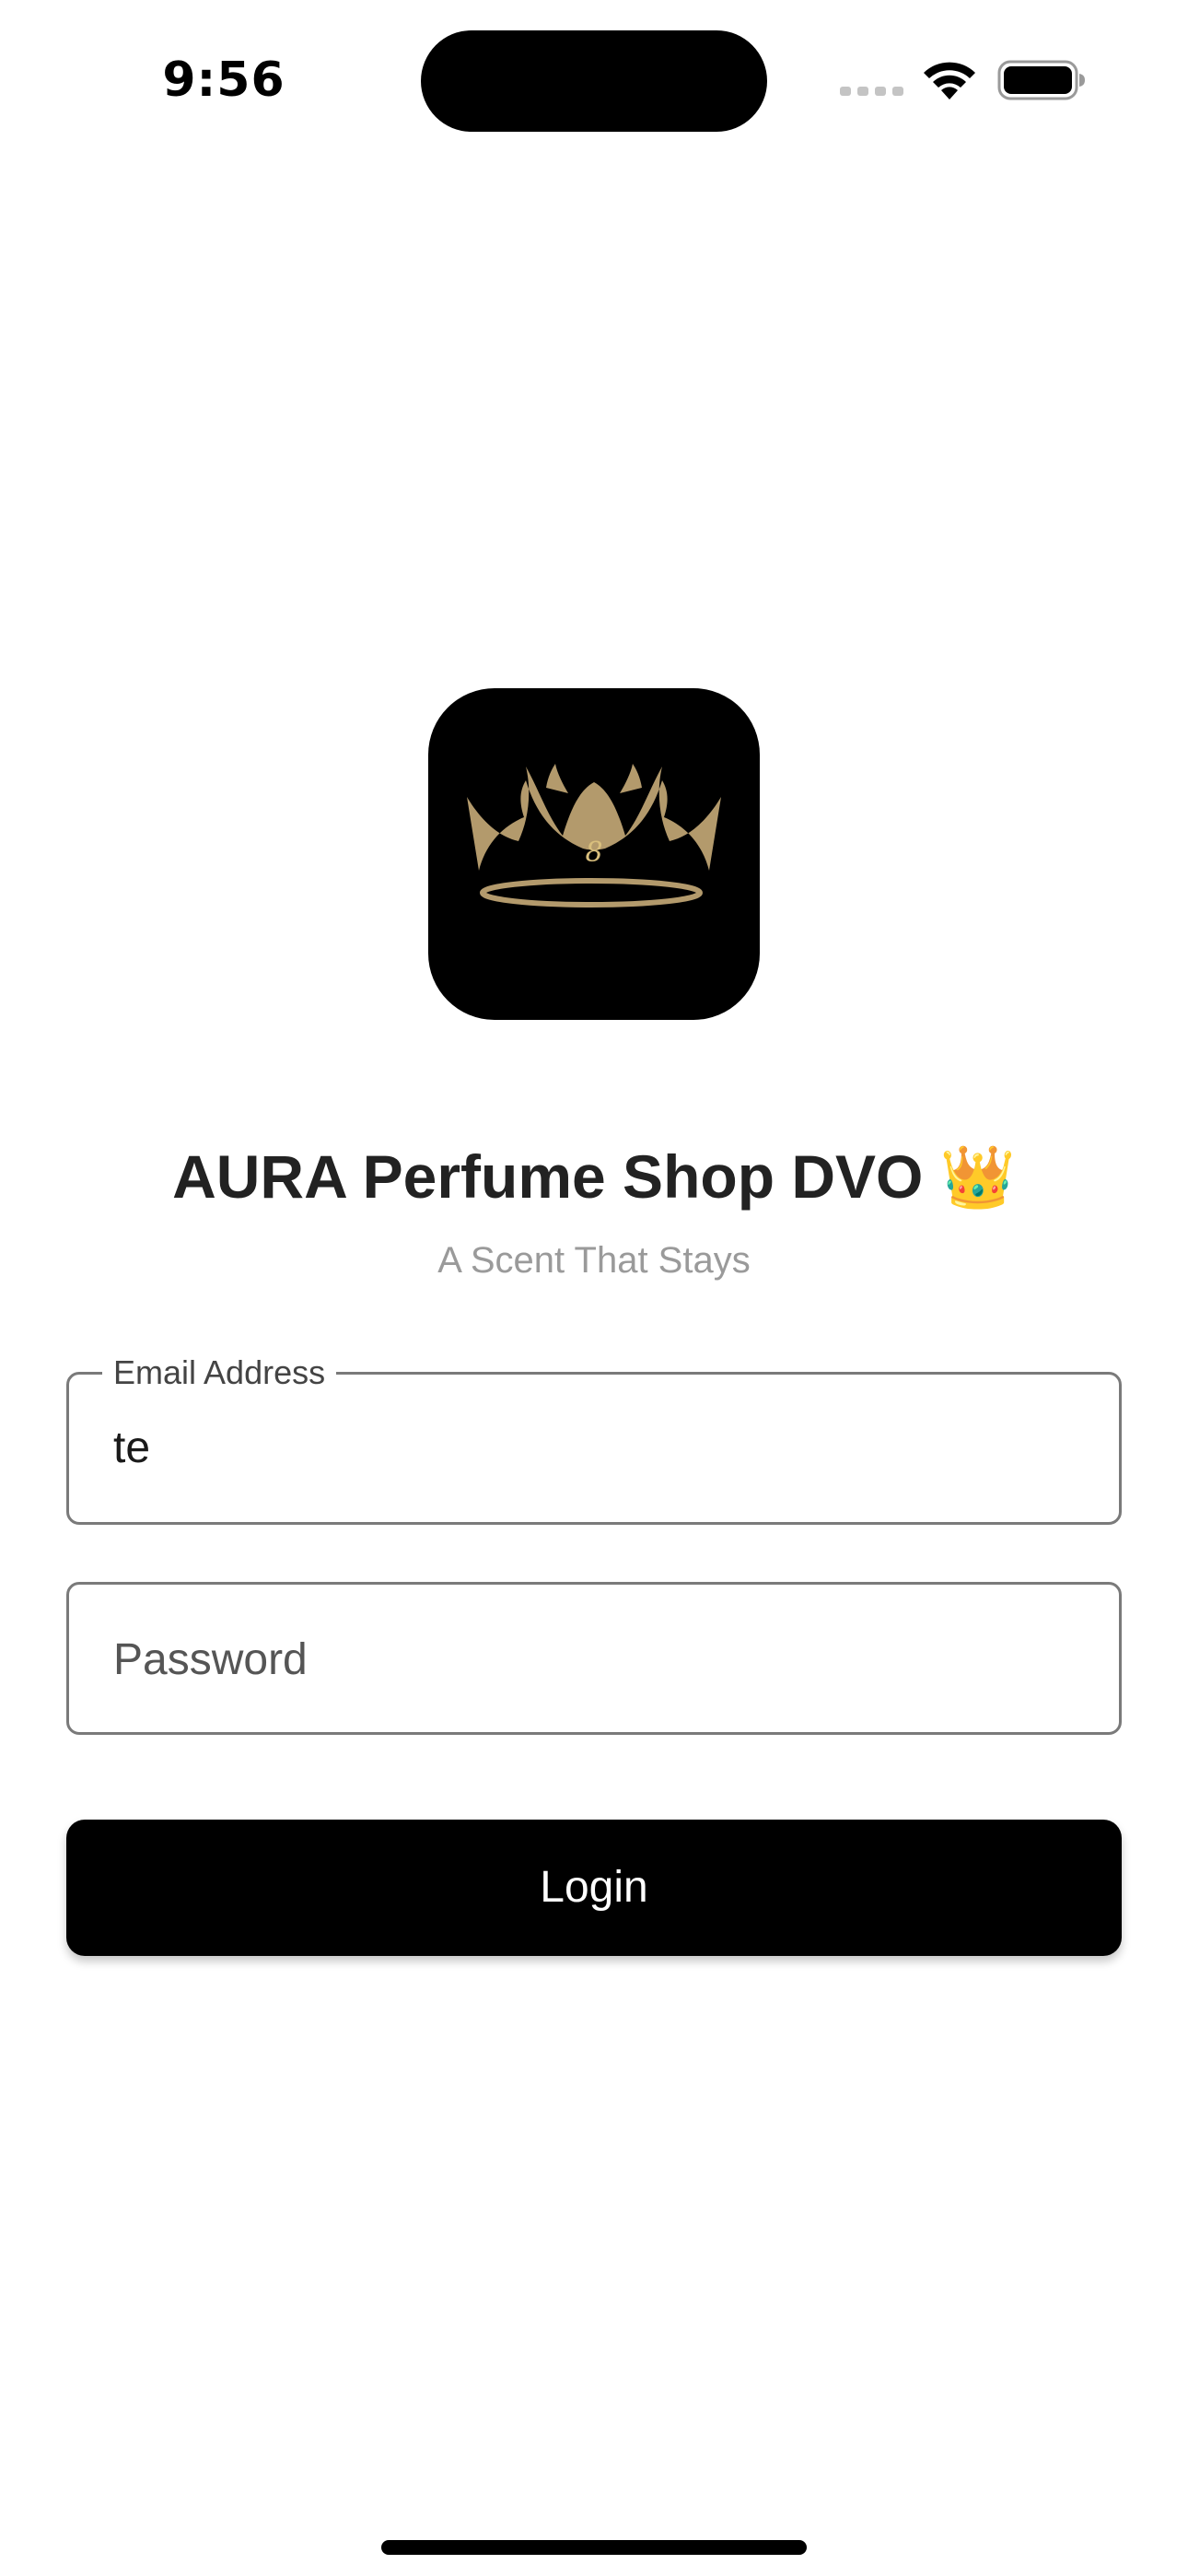 This screenshot has height=2576, width=1188. Describe the element at coordinates (949, 81) in the screenshot. I see `wifi-icon` at that location.